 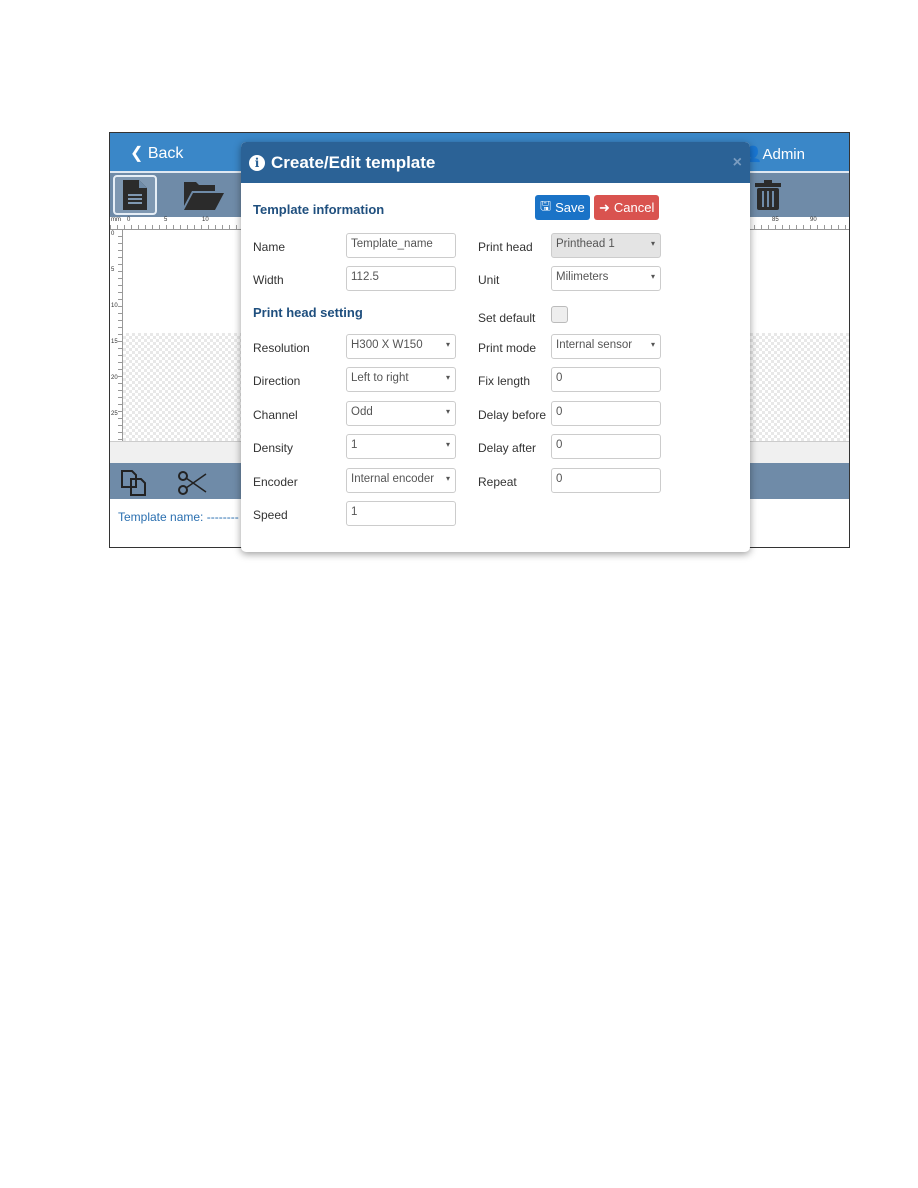 I want to click on open-folder-button, so click(x=204, y=195).